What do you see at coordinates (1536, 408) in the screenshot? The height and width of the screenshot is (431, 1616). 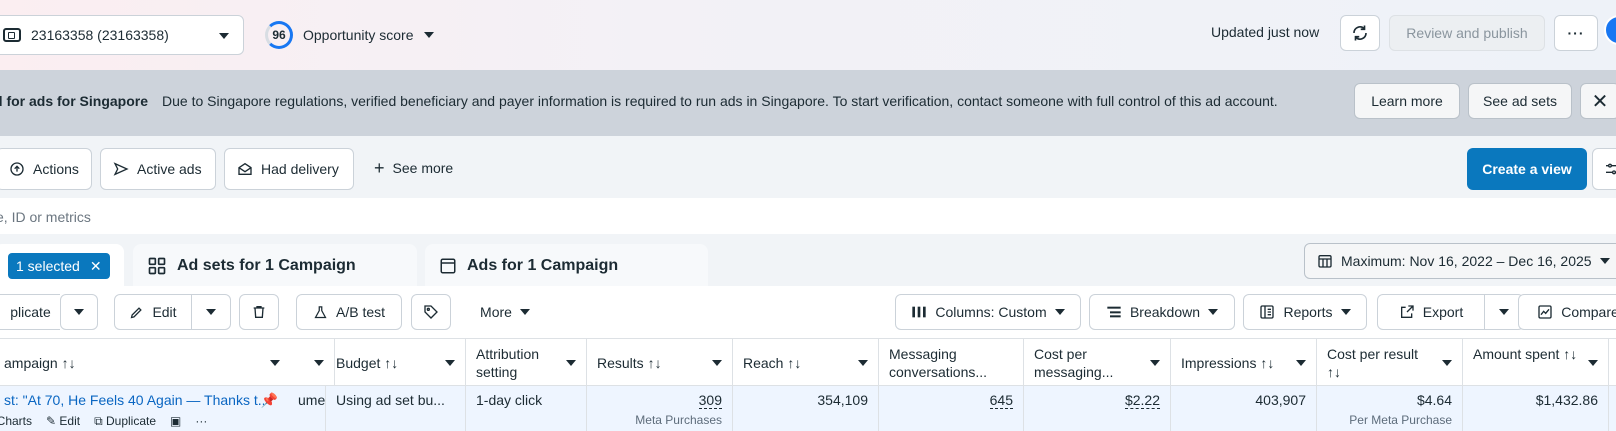 I see `cell-amount-spent: $1,432.86` at bounding box center [1536, 408].